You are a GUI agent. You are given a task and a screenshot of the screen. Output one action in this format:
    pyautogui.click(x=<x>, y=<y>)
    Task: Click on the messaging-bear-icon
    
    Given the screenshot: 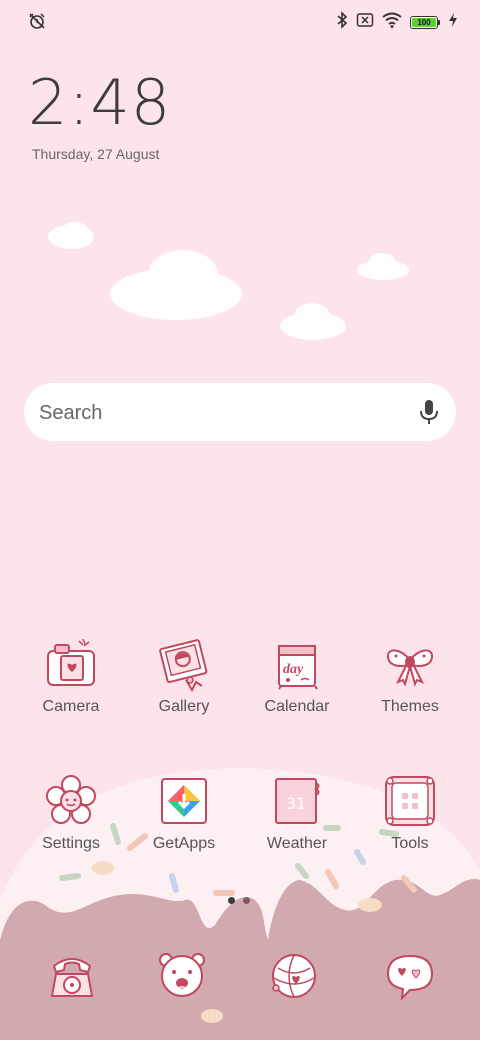 What is the action you would take?
    pyautogui.click(x=182, y=976)
    